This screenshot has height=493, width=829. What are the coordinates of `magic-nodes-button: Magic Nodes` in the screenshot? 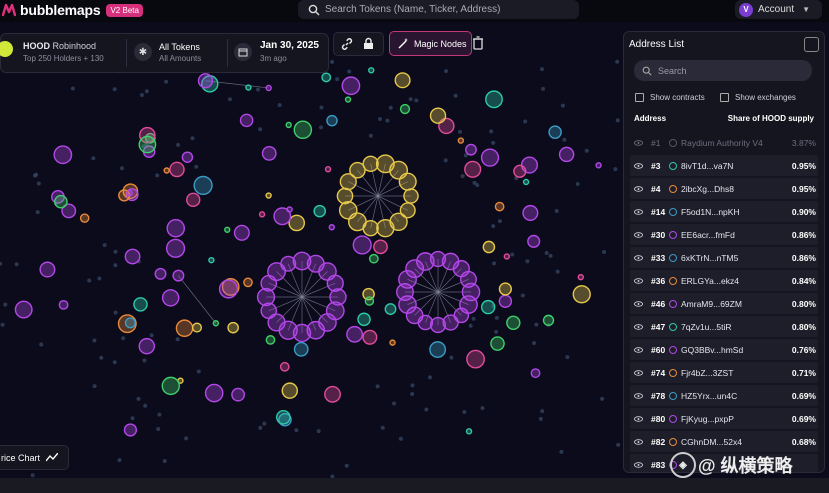 It's located at (430, 43).